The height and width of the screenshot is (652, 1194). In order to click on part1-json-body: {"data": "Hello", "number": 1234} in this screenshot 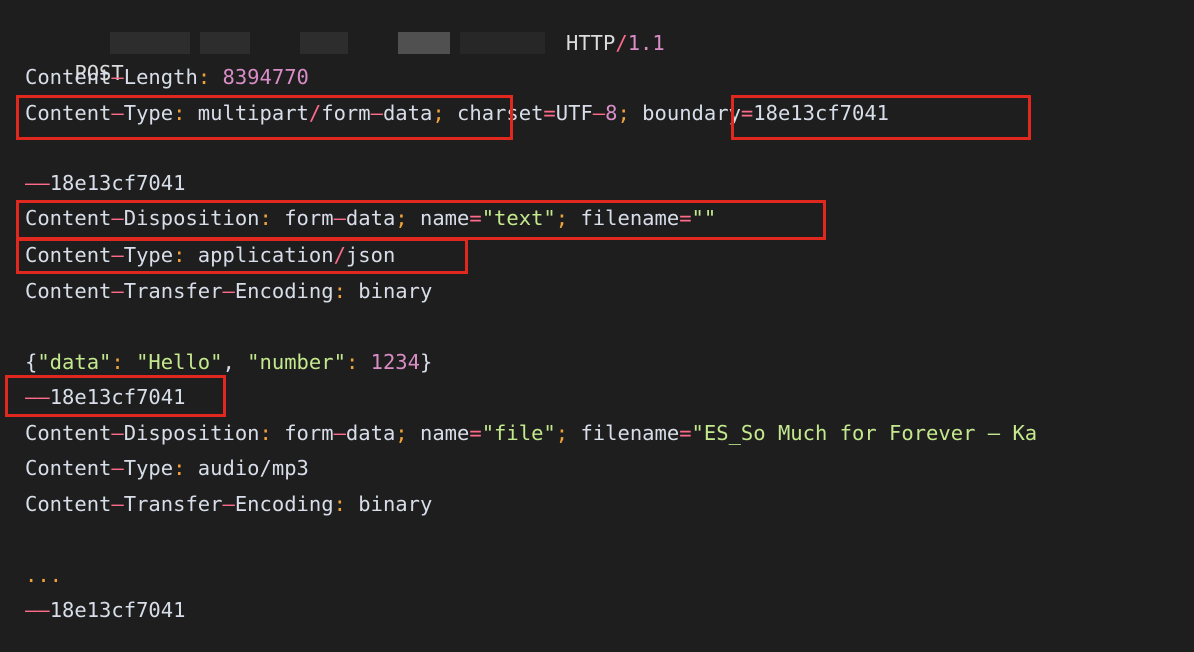, I will do `click(229, 362)`.